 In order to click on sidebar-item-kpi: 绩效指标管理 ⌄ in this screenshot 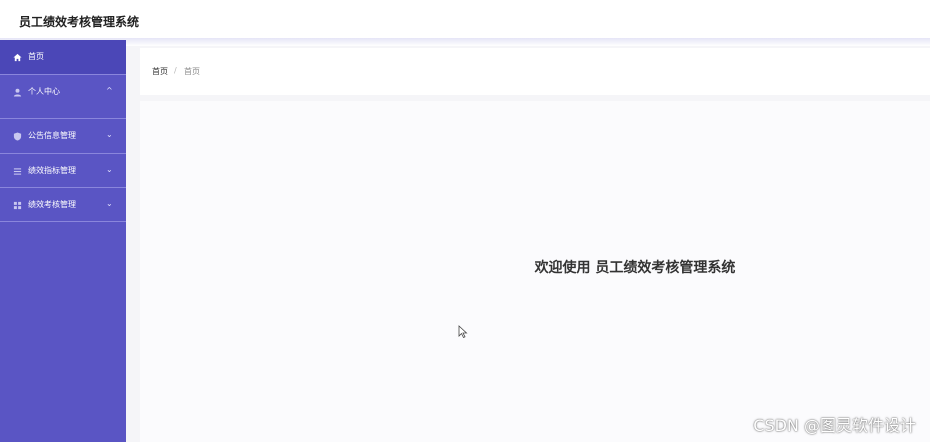, I will do `click(63, 171)`.